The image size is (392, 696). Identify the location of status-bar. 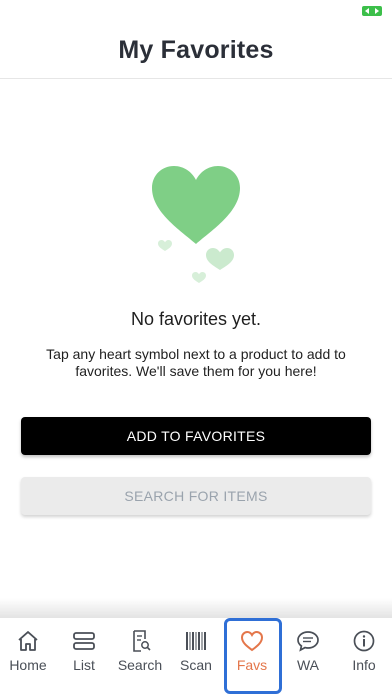
(196, 11).